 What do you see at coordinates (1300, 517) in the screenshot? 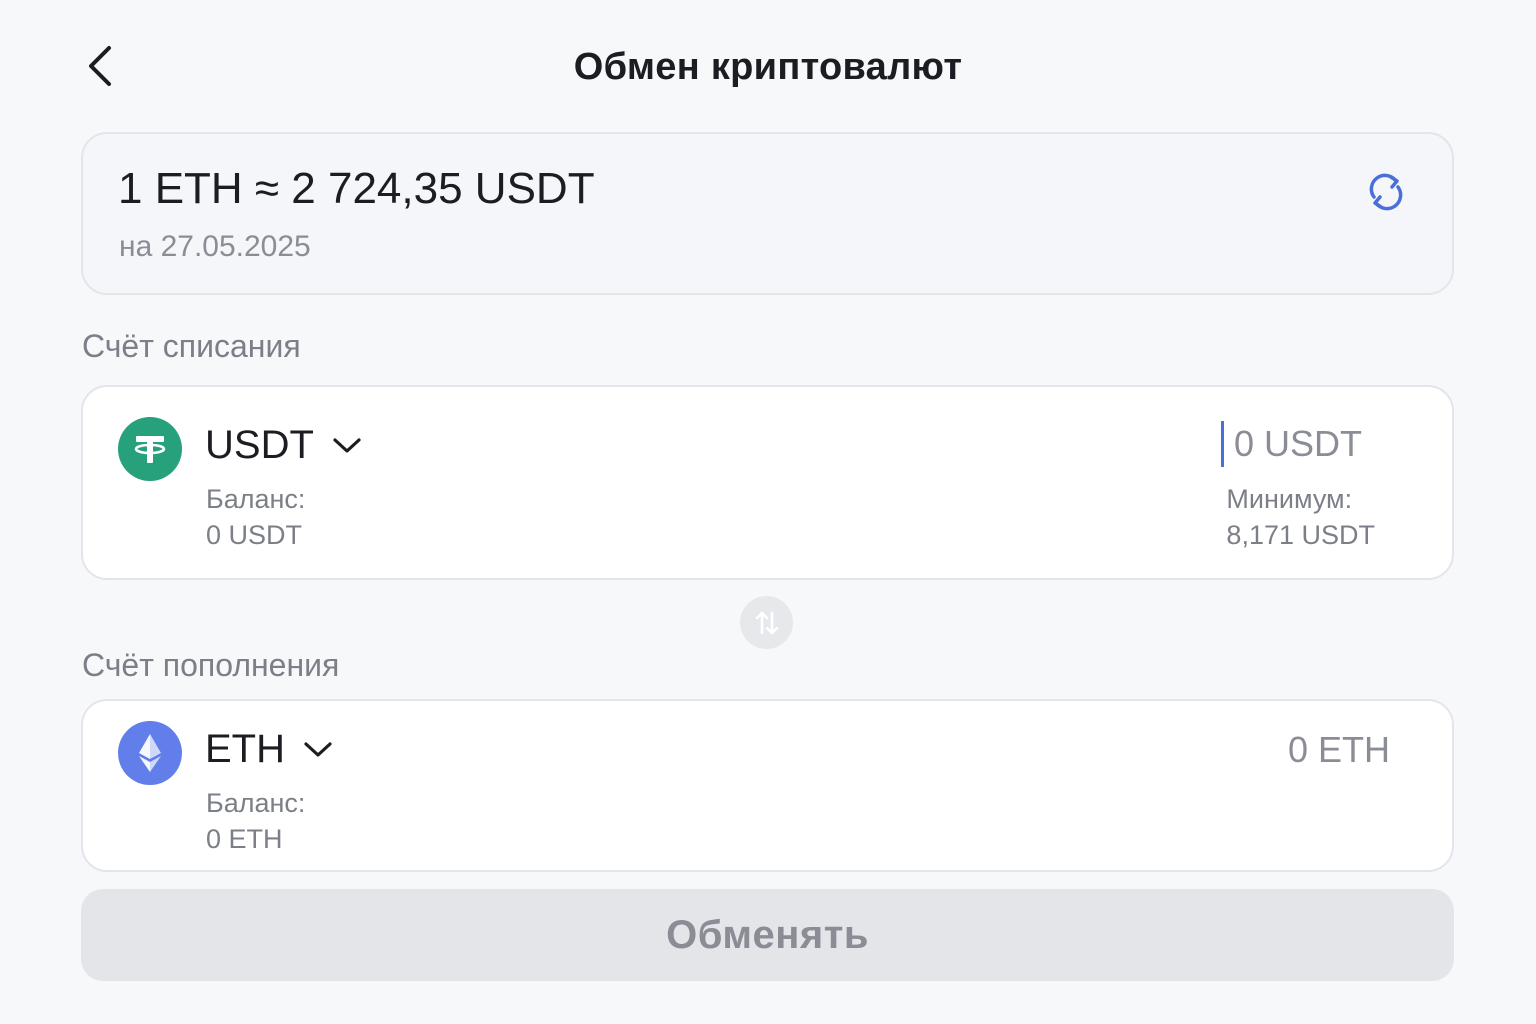
I see `debit-minimum: Минимум: 8,171 USDT` at bounding box center [1300, 517].